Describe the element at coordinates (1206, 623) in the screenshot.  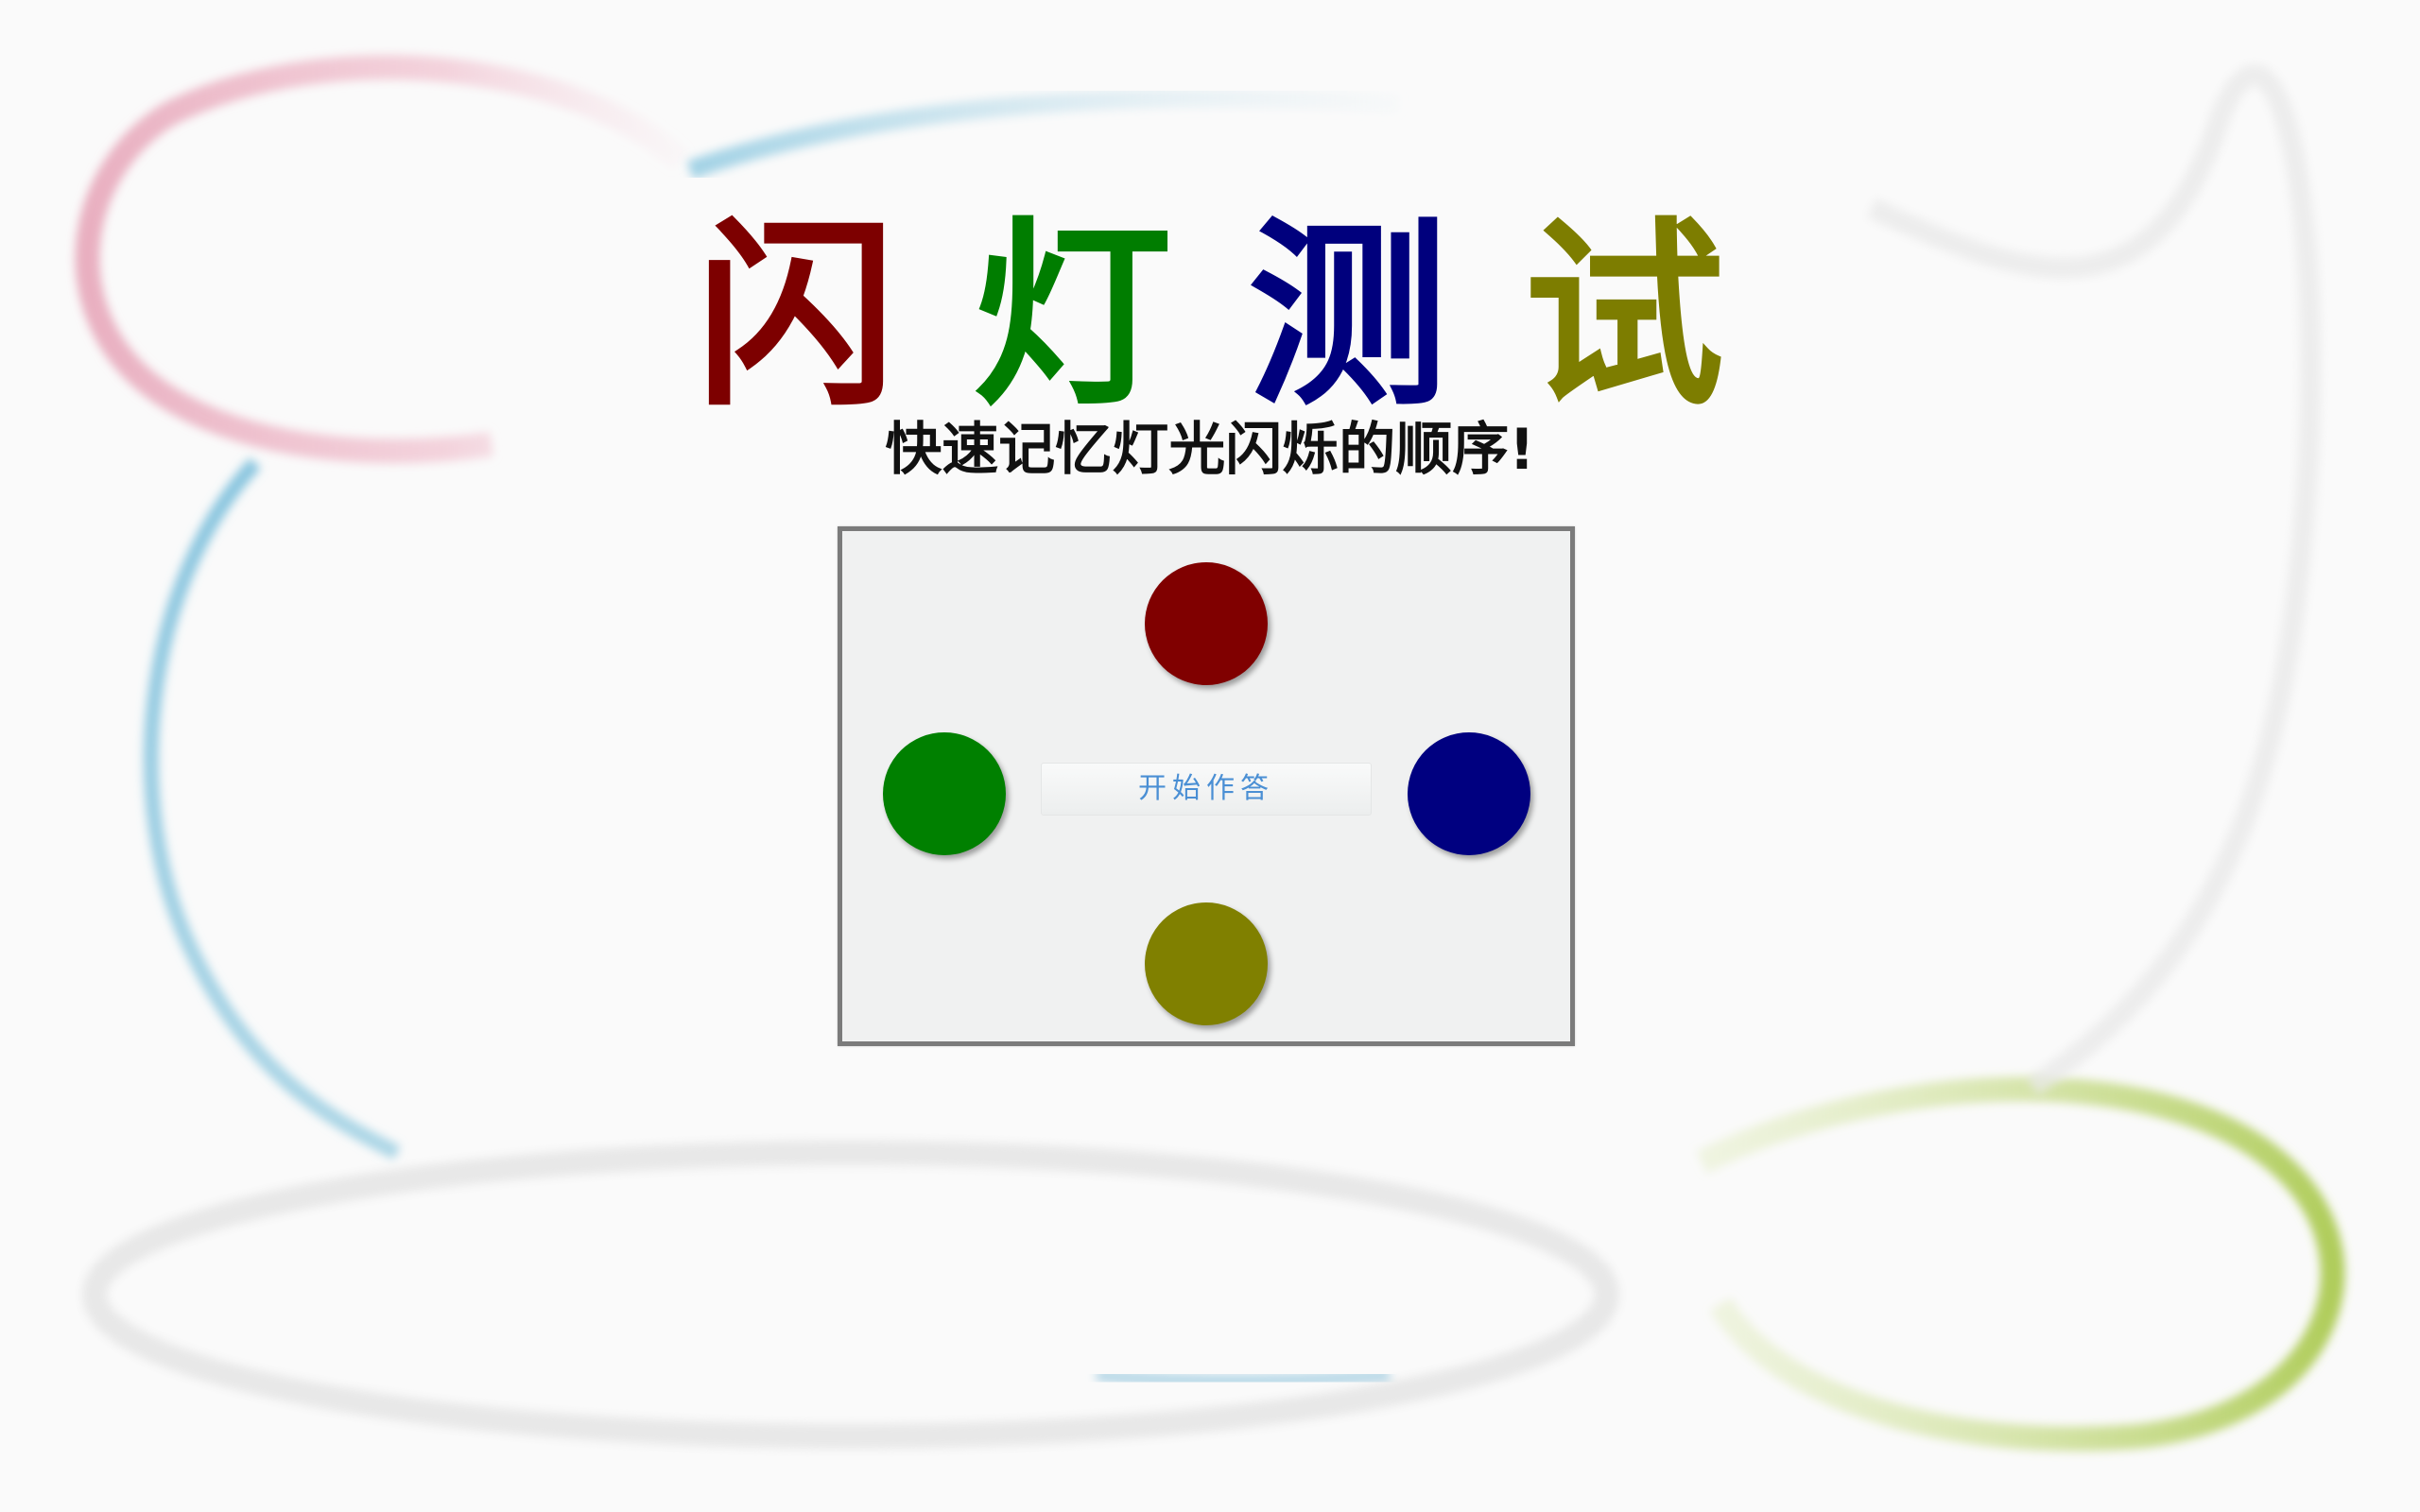
I see `lamp-top-red` at that location.